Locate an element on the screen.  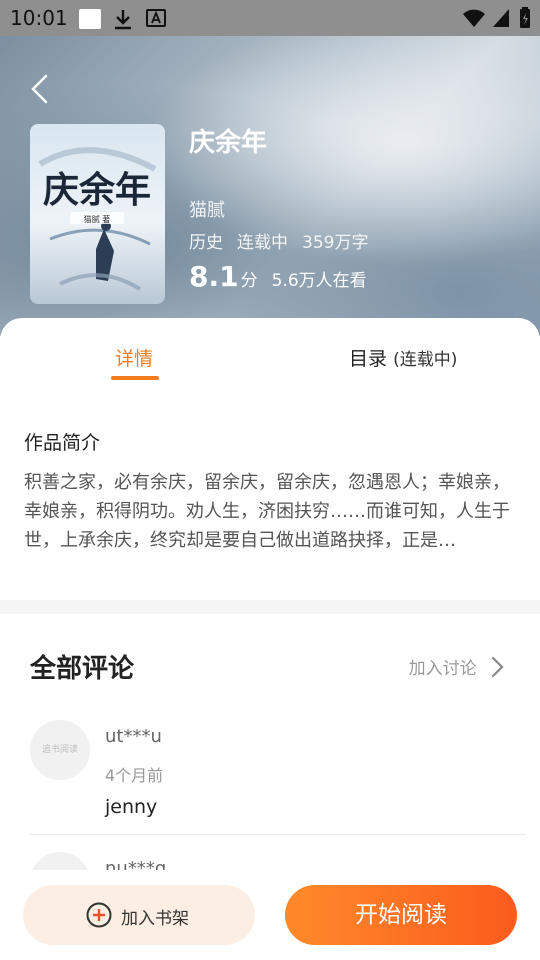
book-status: 连载中 is located at coordinates (262, 243).